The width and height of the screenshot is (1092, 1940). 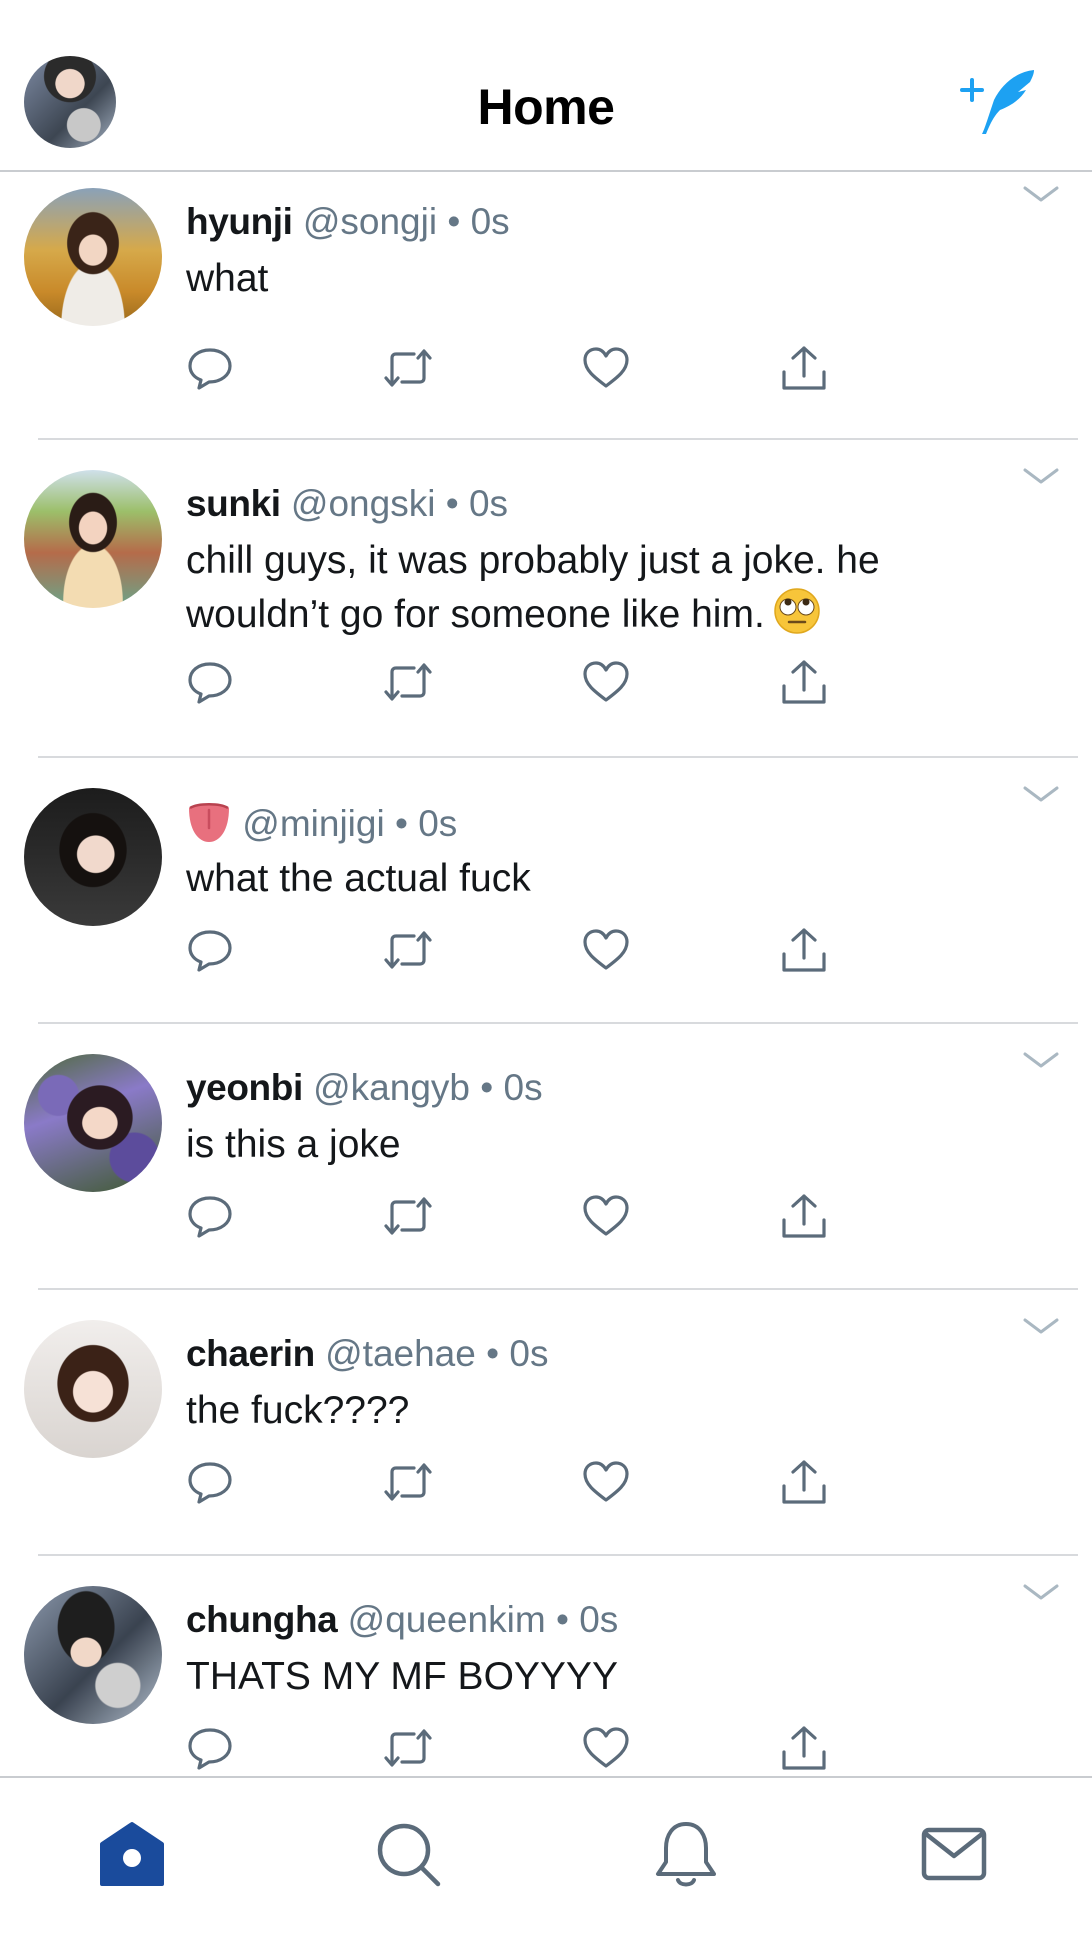 What do you see at coordinates (132, 1854) in the screenshot?
I see `home-icon` at bounding box center [132, 1854].